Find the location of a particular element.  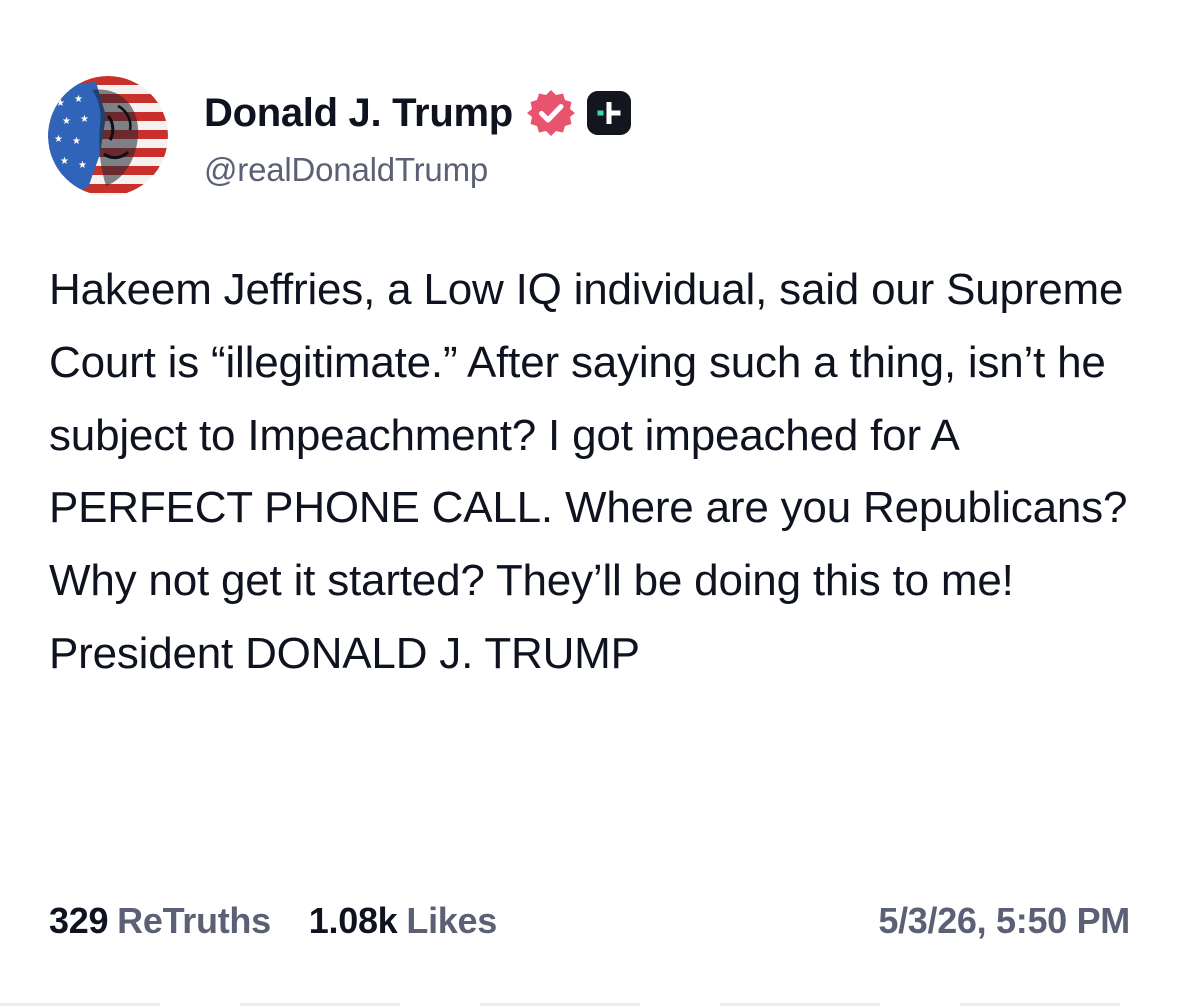

flag-portrait-avatar-icon: ★ ★ ★ ★ ★ ★ ★ ★ is located at coordinates (108, 136).